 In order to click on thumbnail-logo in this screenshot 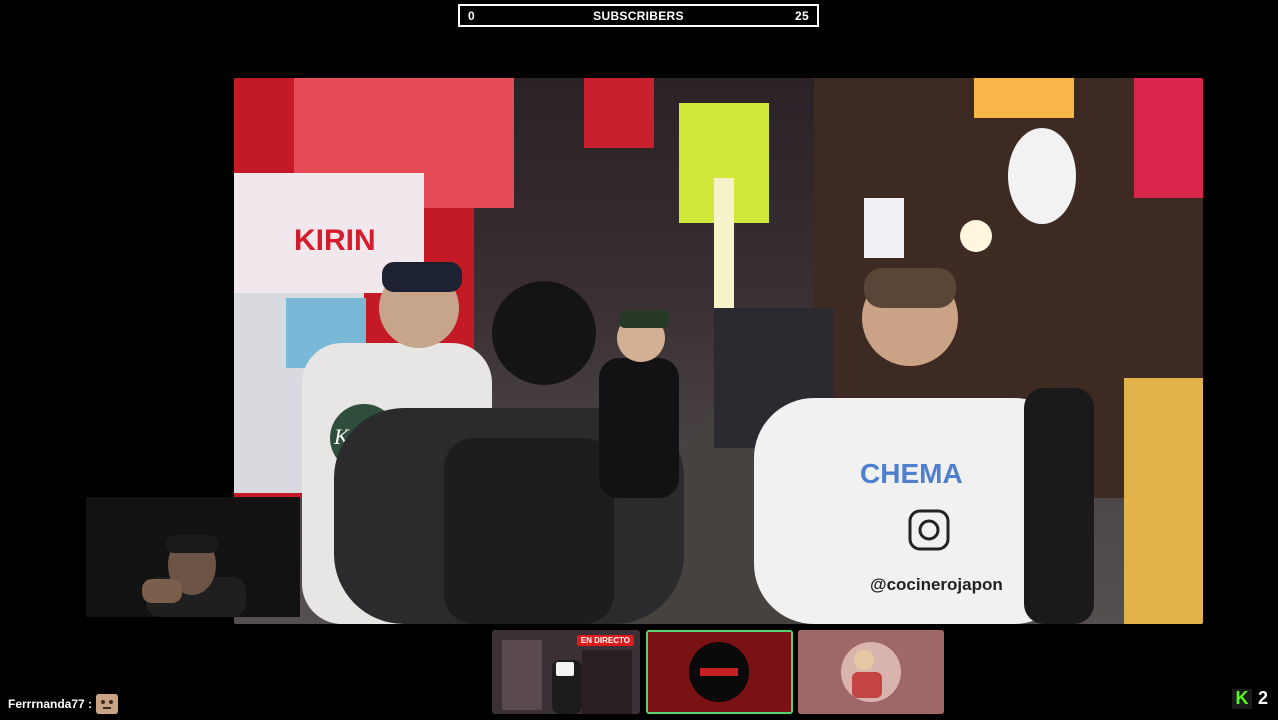, I will do `click(719, 672)`.